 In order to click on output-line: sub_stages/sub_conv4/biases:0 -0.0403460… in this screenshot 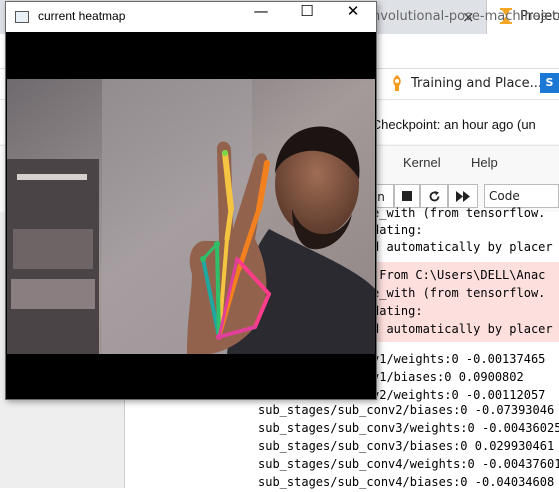, I will do `click(406, 482)`.